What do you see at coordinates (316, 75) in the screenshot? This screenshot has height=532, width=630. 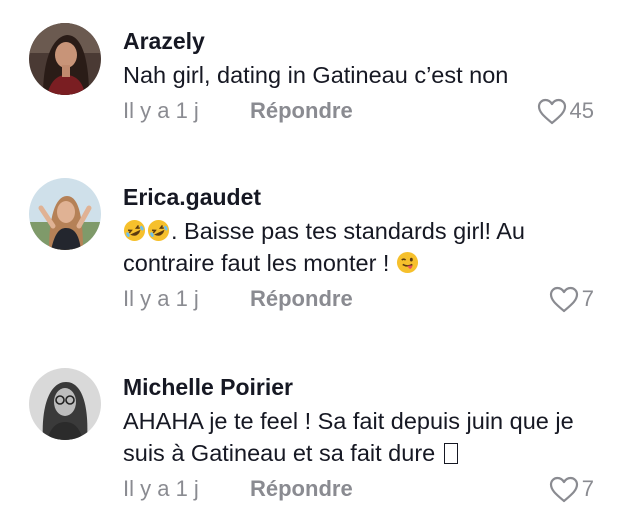 I see `comment-text: Nah girl, dating in Gatineau c’est non` at bounding box center [316, 75].